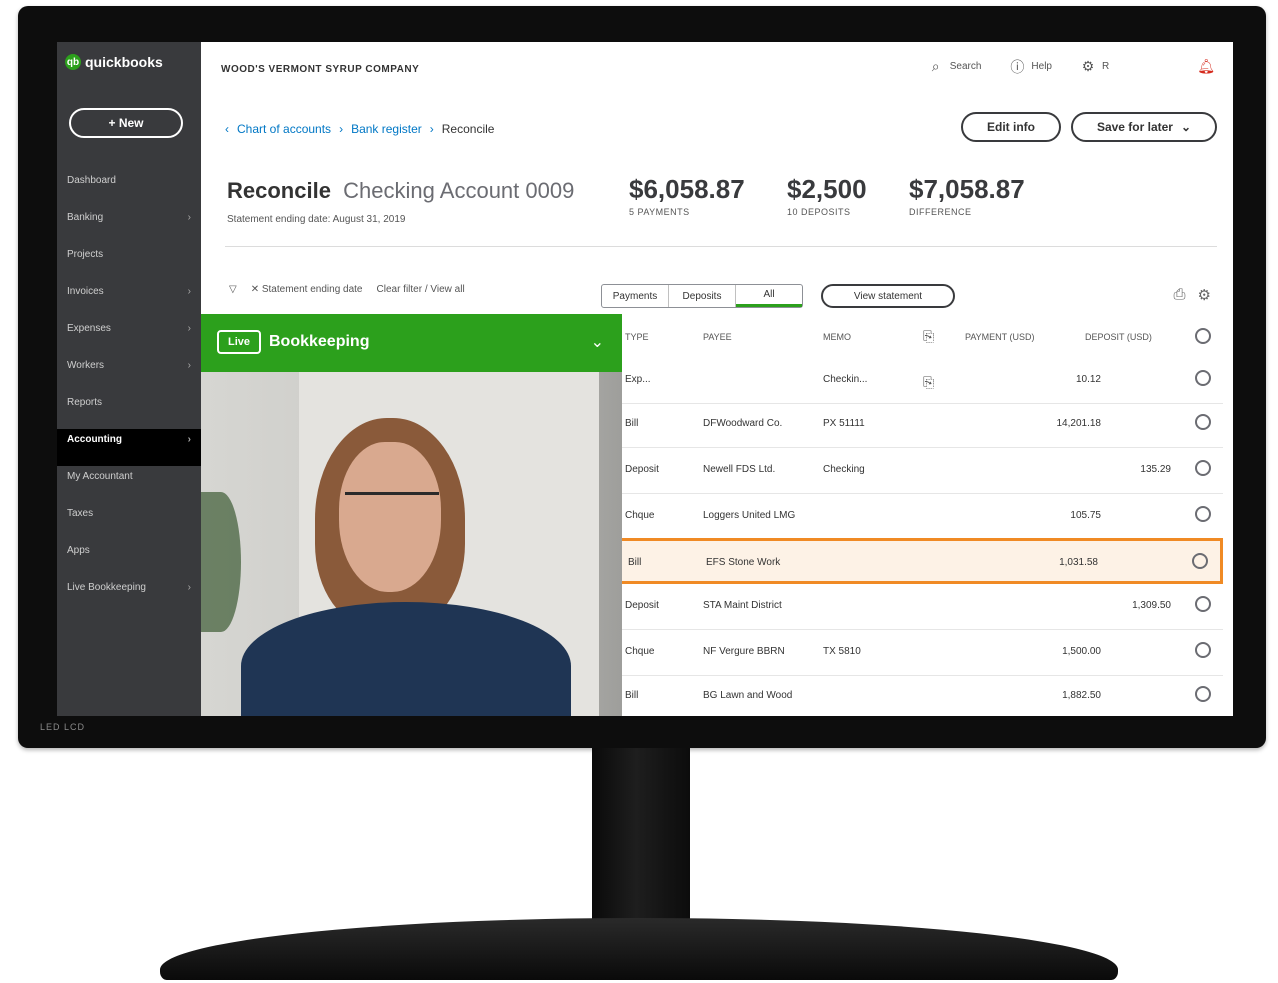 This screenshot has height=983, width=1278. I want to click on sidebar-item: Live Bookkeeping ›, so click(129, 595).